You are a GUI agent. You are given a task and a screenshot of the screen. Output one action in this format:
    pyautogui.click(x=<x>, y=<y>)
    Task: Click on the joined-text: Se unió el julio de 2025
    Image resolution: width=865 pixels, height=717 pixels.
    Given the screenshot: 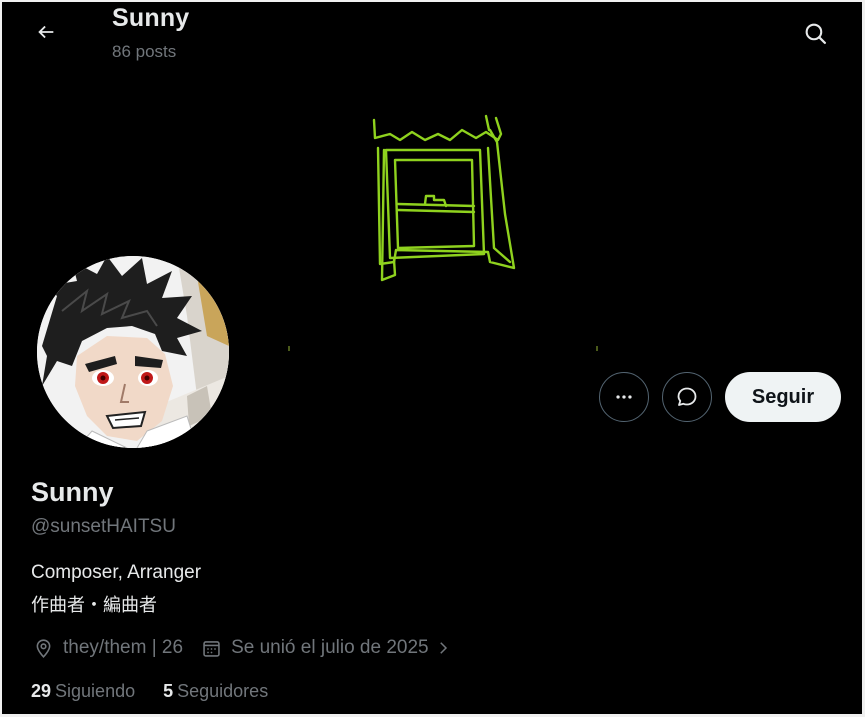 What is the action you would take?
    pyautogui.click(x=330, y=647)
    